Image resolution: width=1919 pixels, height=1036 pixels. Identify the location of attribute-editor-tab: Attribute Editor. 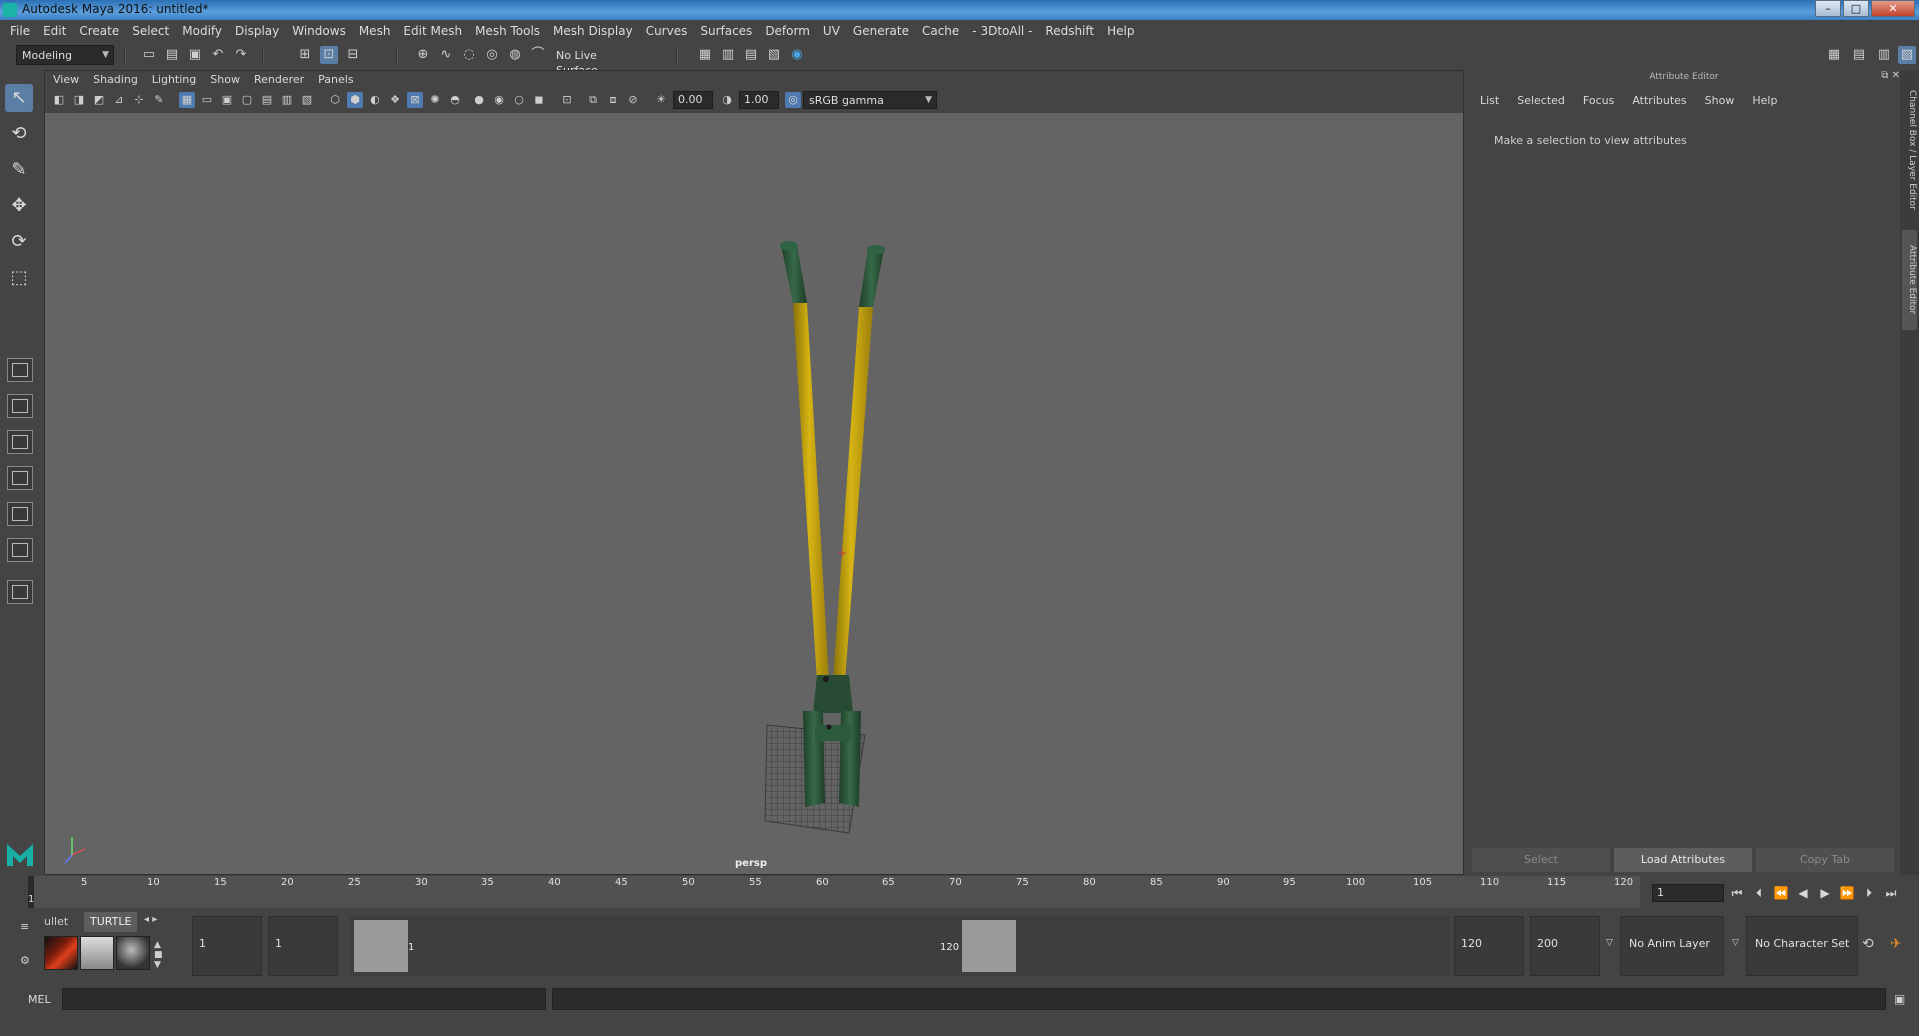
(1909, 280).